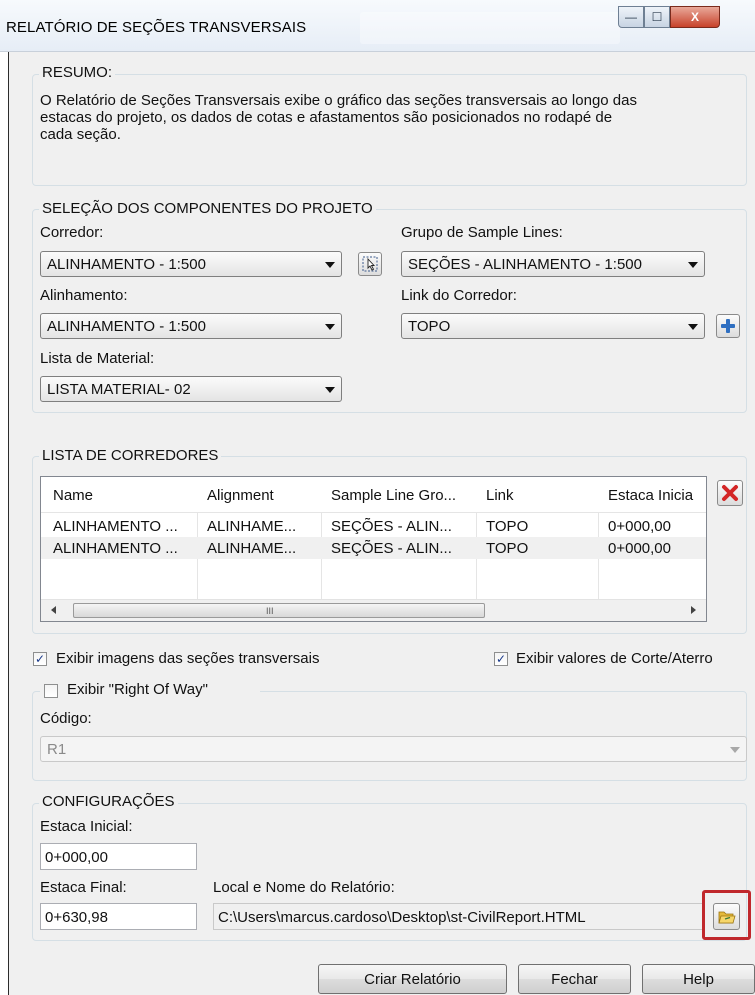  Describe the element at coordinates (459, 295) in the screenshot. I see `link-label: Link do Corredor:` at that location.